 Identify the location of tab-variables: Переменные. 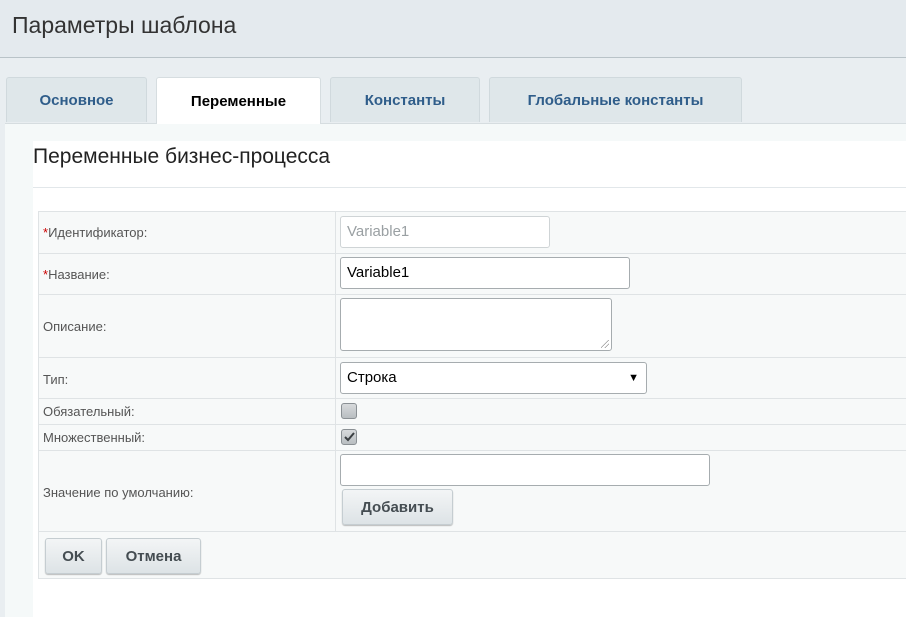
(238, 100).